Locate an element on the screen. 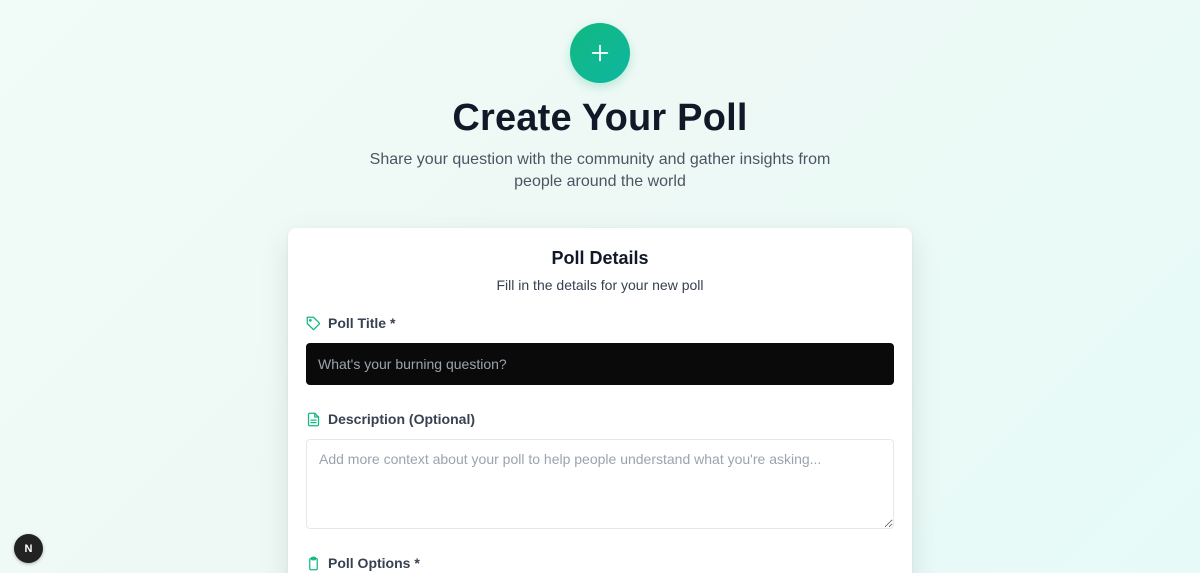  description-label-text: Description (Optional) is located at coordinates (401, 419).